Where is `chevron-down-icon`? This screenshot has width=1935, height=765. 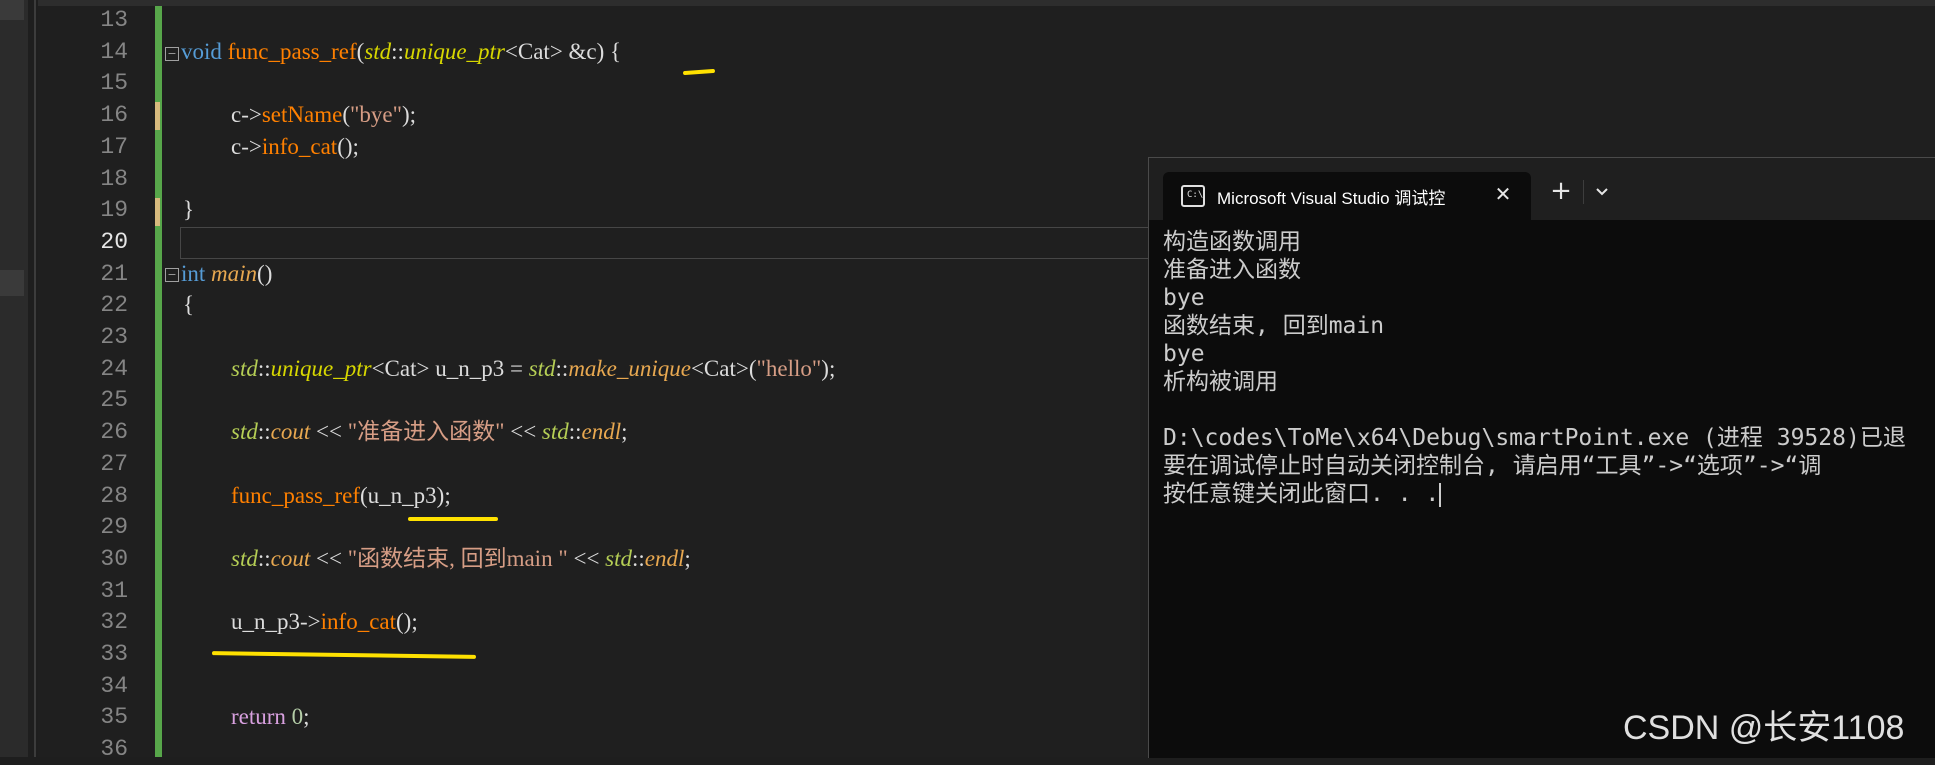
chevron-down-icon is located at coordinates (1602, 192).